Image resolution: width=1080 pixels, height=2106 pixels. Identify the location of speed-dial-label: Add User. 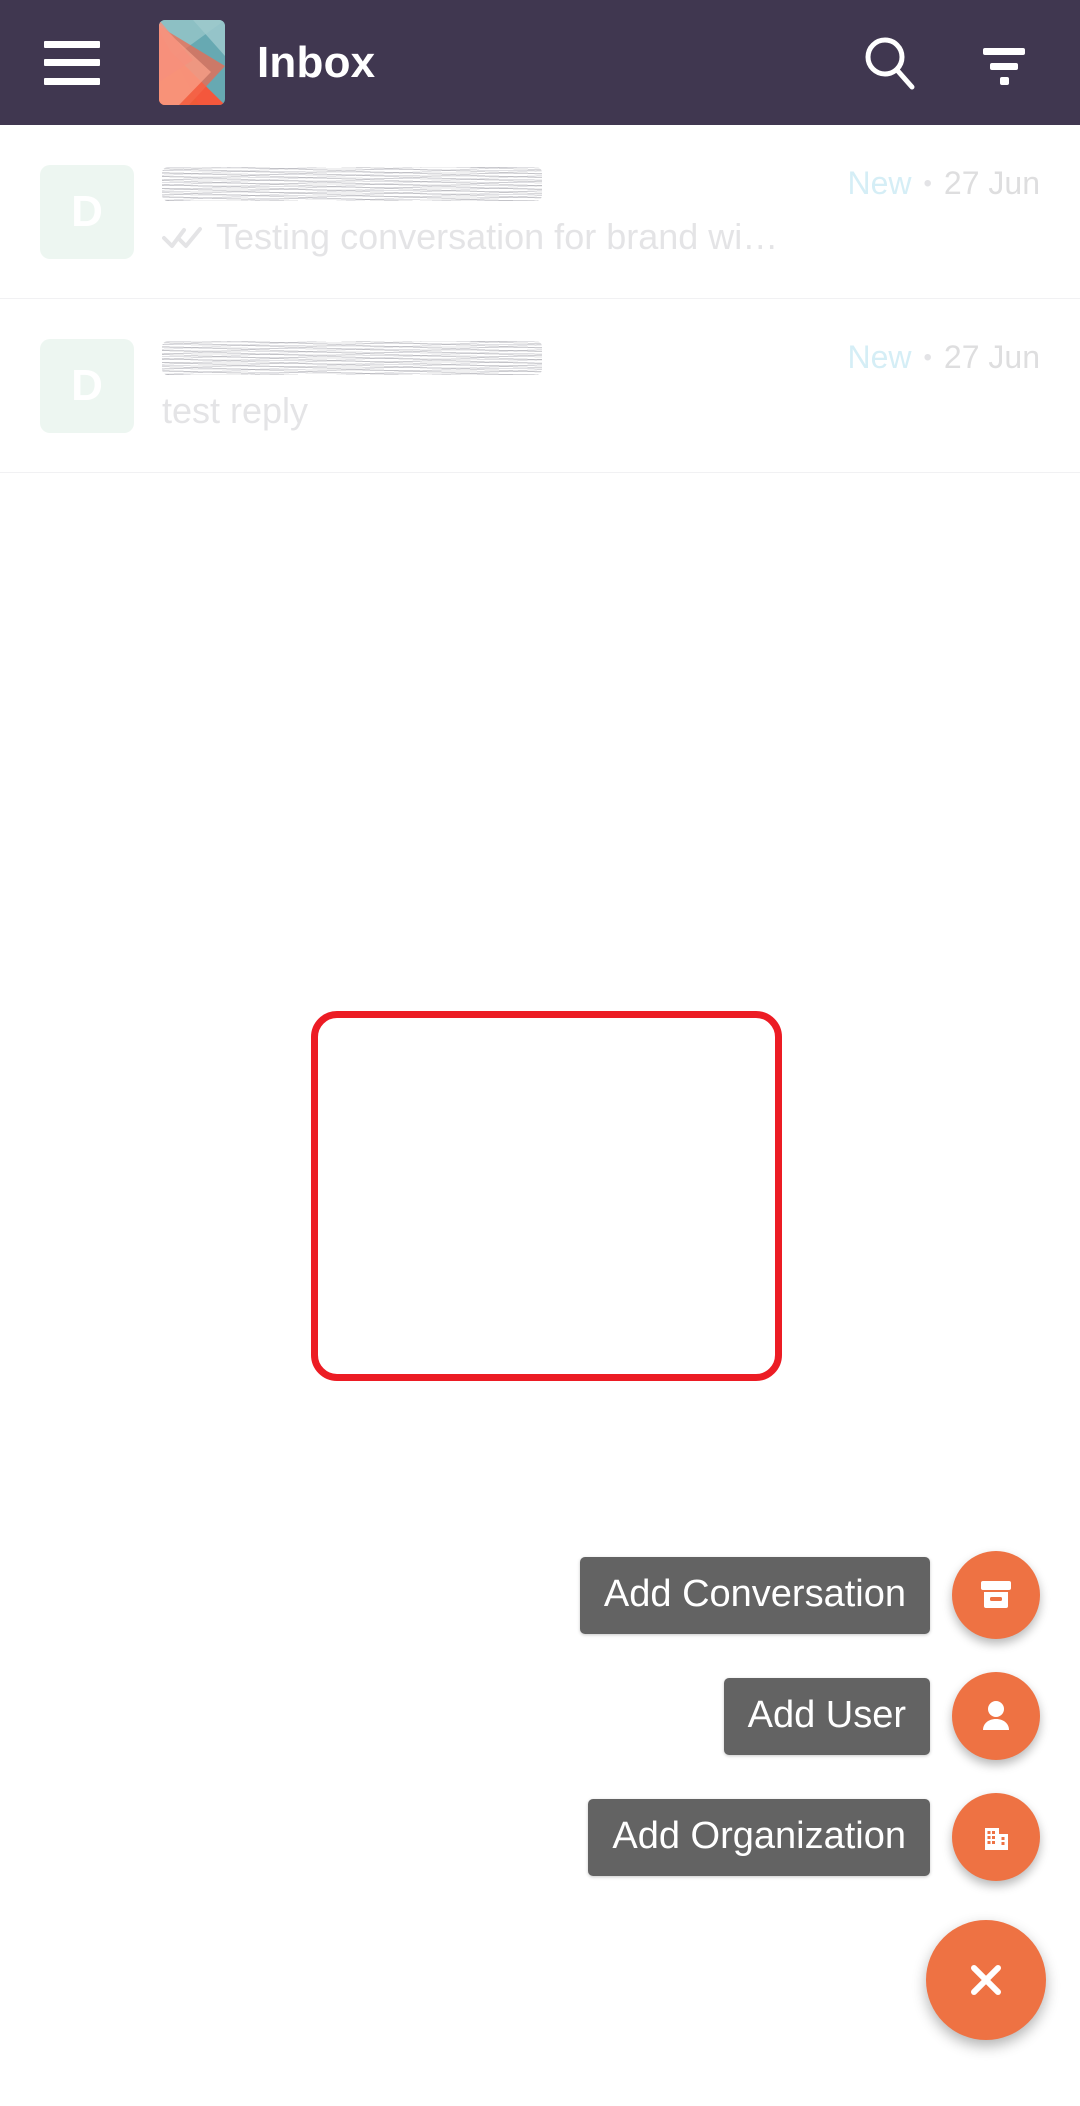
(826, 1716).